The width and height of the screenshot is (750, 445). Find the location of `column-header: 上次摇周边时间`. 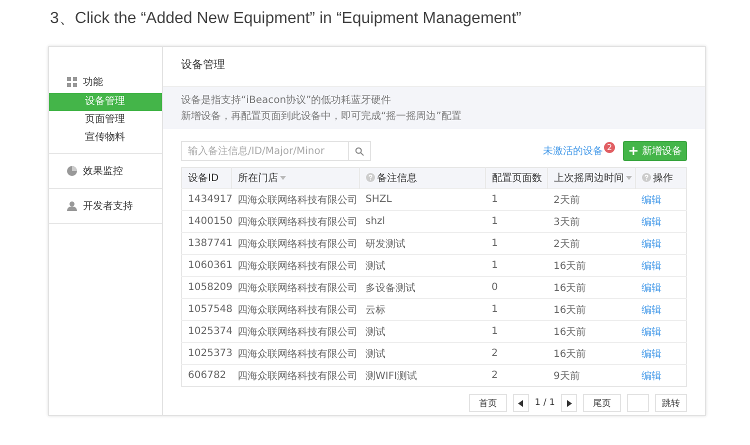

column-header: 上次摇周边时间 is located at coordinates (589, 178).